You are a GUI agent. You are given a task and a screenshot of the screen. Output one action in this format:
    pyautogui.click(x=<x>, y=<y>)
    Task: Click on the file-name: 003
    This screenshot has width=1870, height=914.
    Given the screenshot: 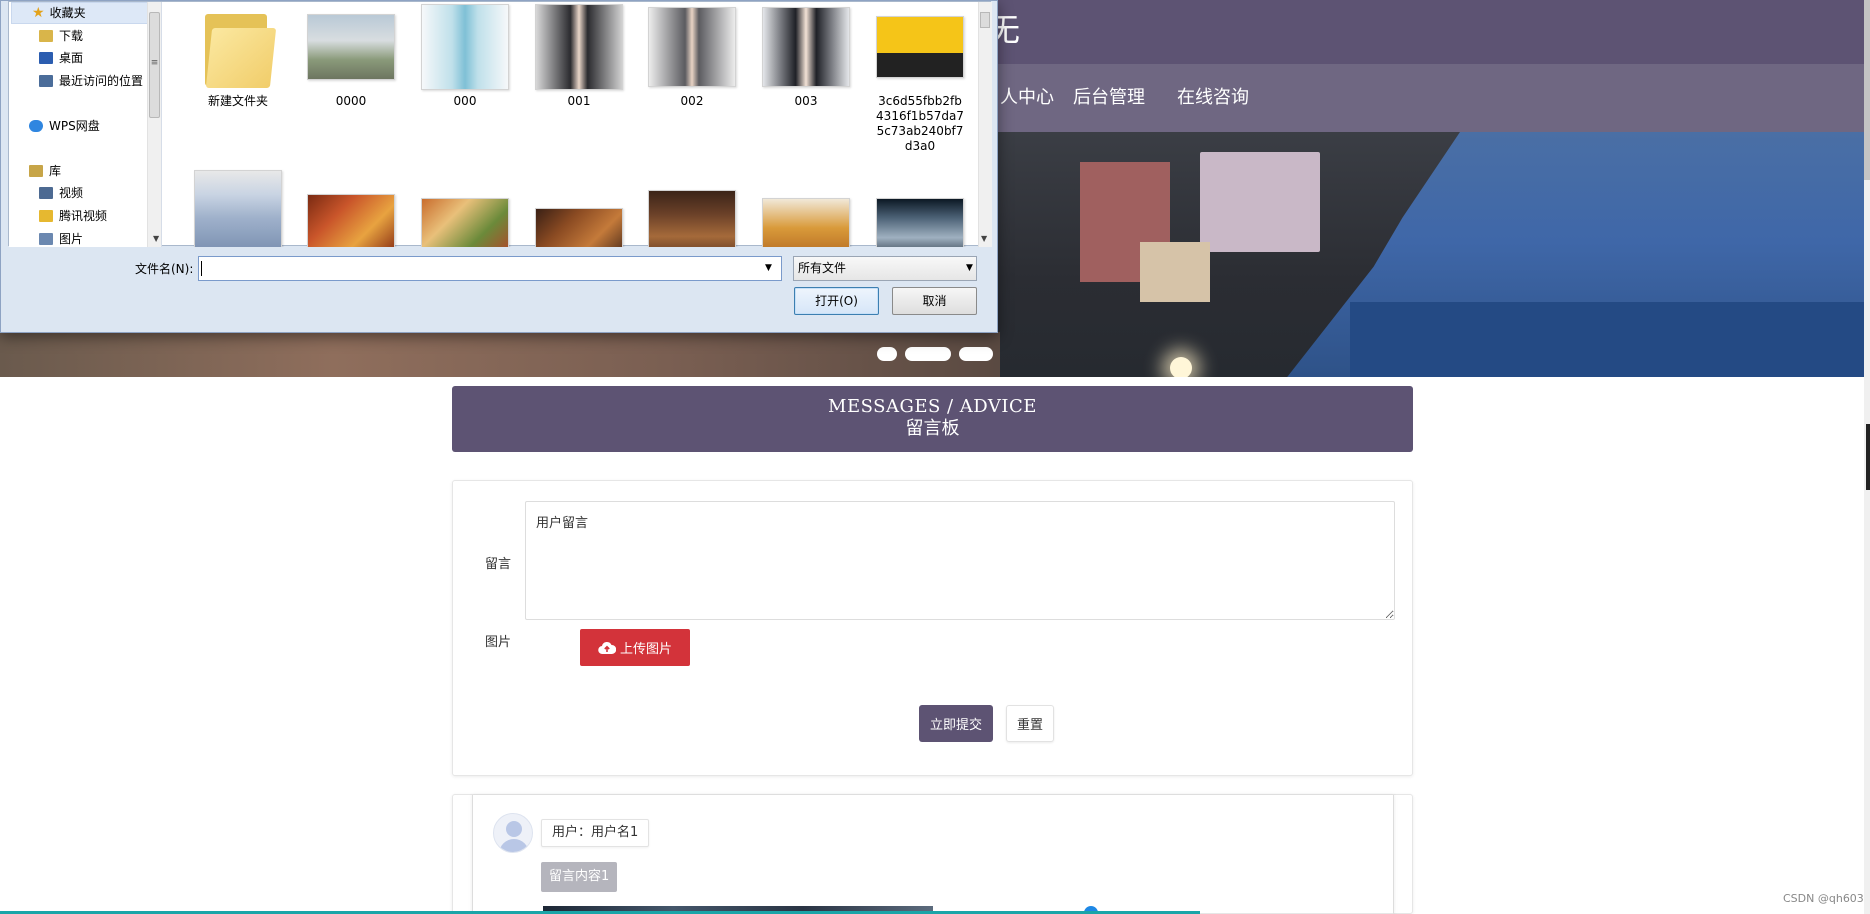 What is the action you would take?
    pyautogui.click(x=806, y=101)
    